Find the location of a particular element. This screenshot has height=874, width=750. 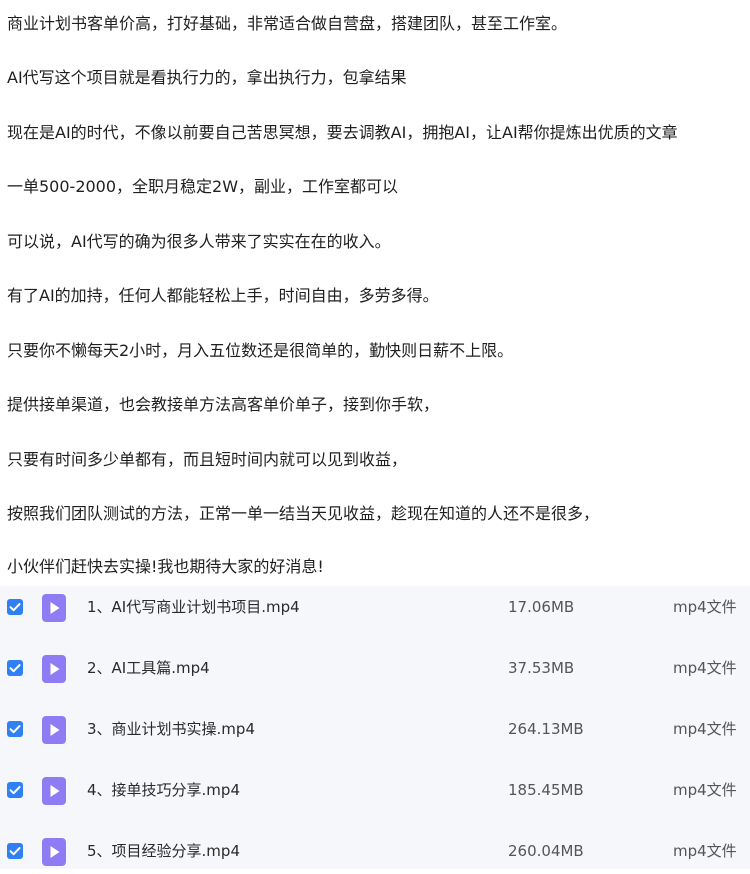

file-name: 1、AI代写商业计划书项目.mp4 is located at coordinates (193, 607).